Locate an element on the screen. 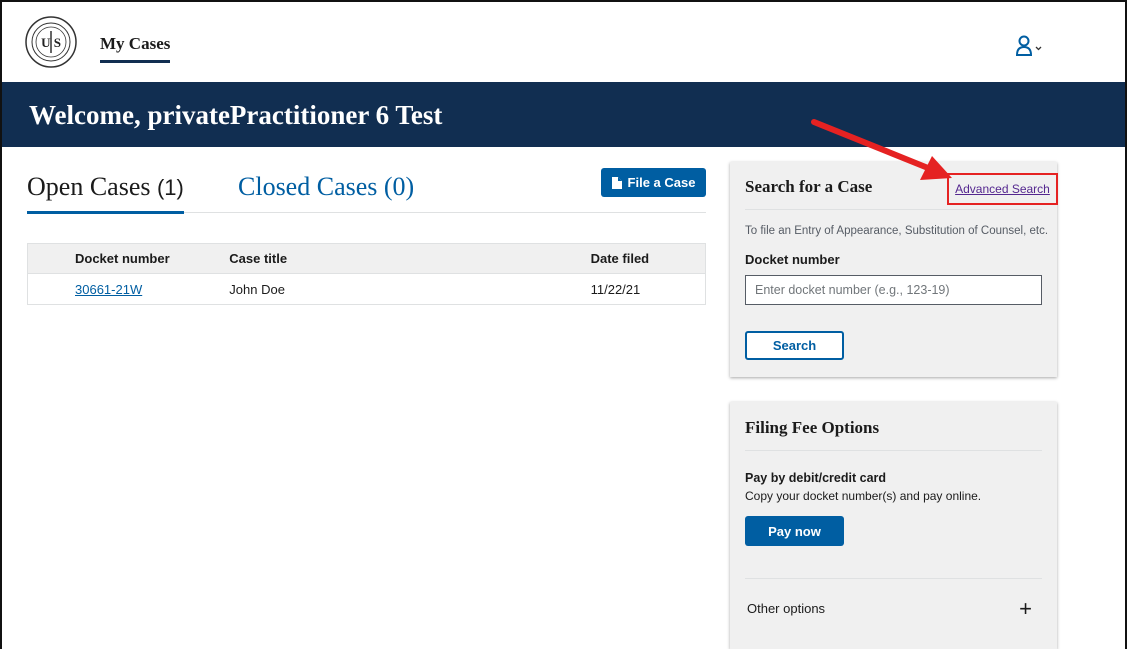 This screenshot has width=1127, height=649. tab-open-cases: Open Cases (1) is located at coordinates (105, 192).